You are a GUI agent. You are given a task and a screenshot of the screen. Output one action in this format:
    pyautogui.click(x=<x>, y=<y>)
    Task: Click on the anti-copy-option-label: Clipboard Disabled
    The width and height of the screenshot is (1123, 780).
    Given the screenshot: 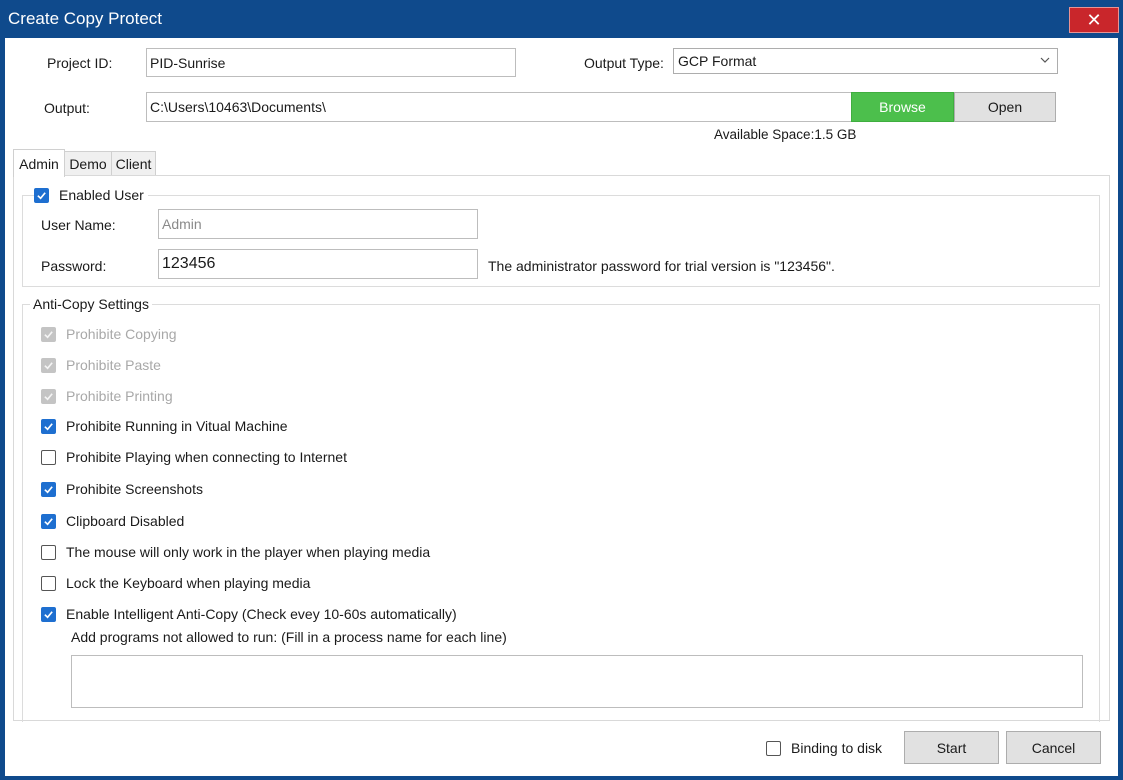 What is the action you would take?
    pyautogui.click(x=125, y=521)
    